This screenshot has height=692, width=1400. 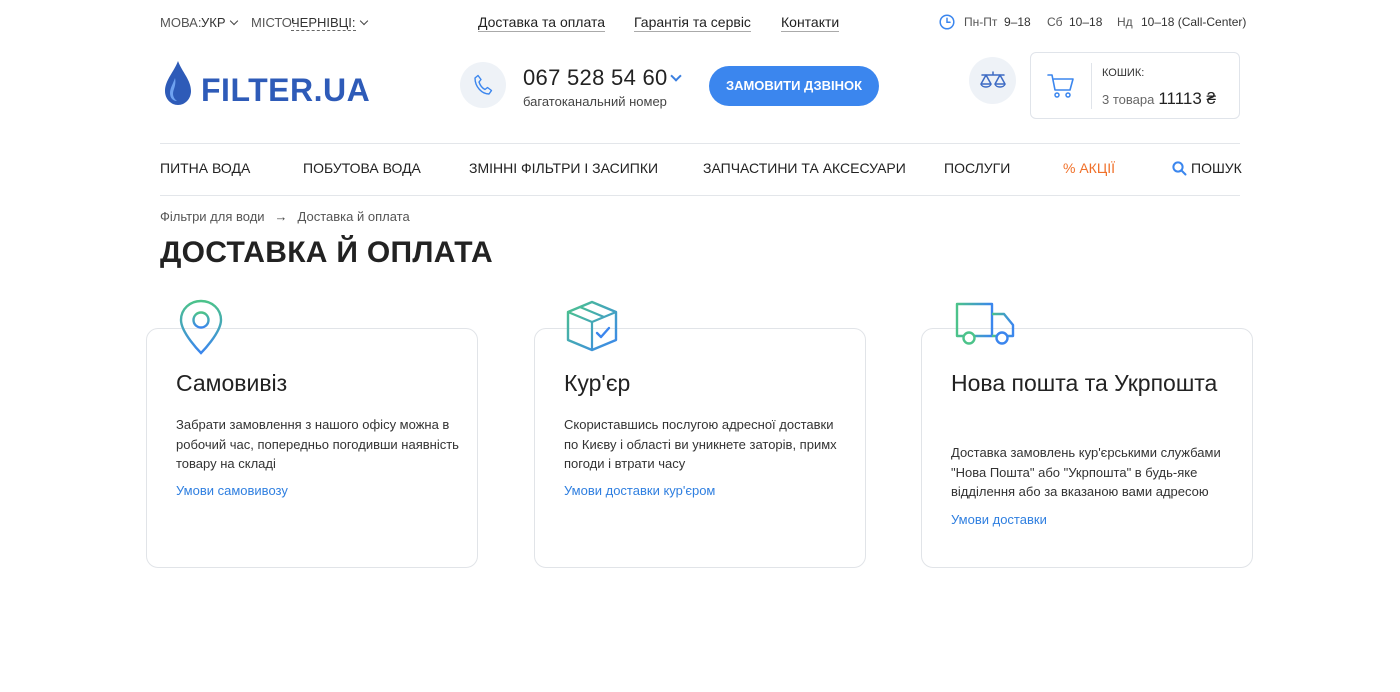 What do you see at coordinates (592, 327) in the screenshot?
I see `box-icon` at bounding box center [592, 327].